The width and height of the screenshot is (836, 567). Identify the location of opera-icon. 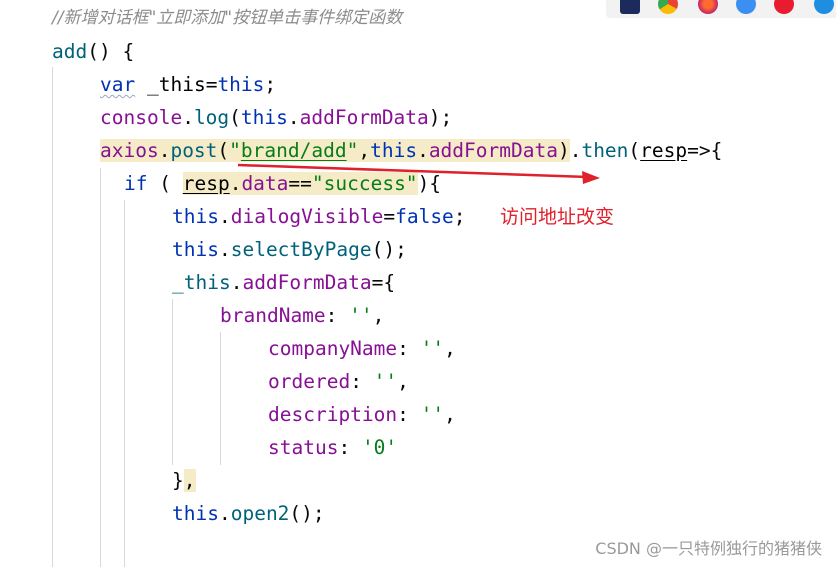
(784, 7).